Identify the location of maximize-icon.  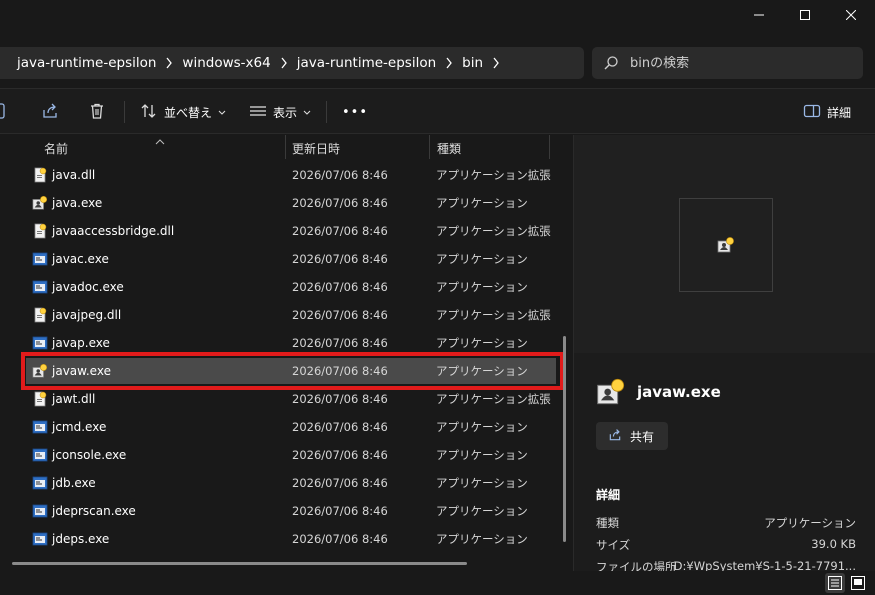
(805, 15).